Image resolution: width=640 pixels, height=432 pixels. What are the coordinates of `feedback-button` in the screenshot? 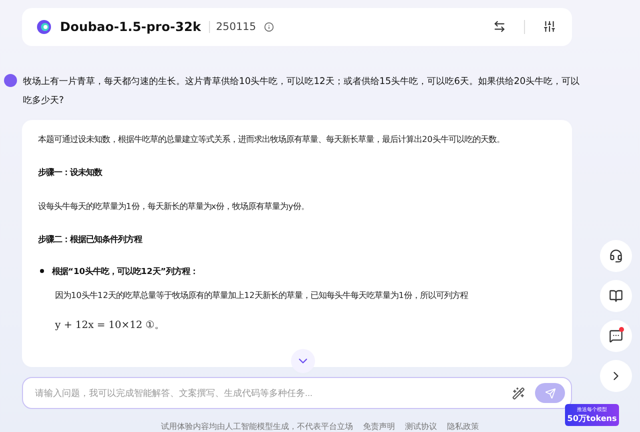 It's located at (616, 336).